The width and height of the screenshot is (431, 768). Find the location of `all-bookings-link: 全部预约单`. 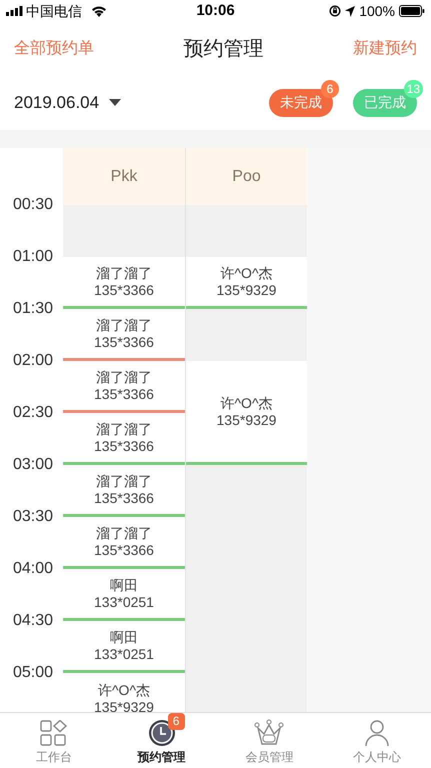

all-bookings-link: 全部预约单 is located at coordinates (54, 48).